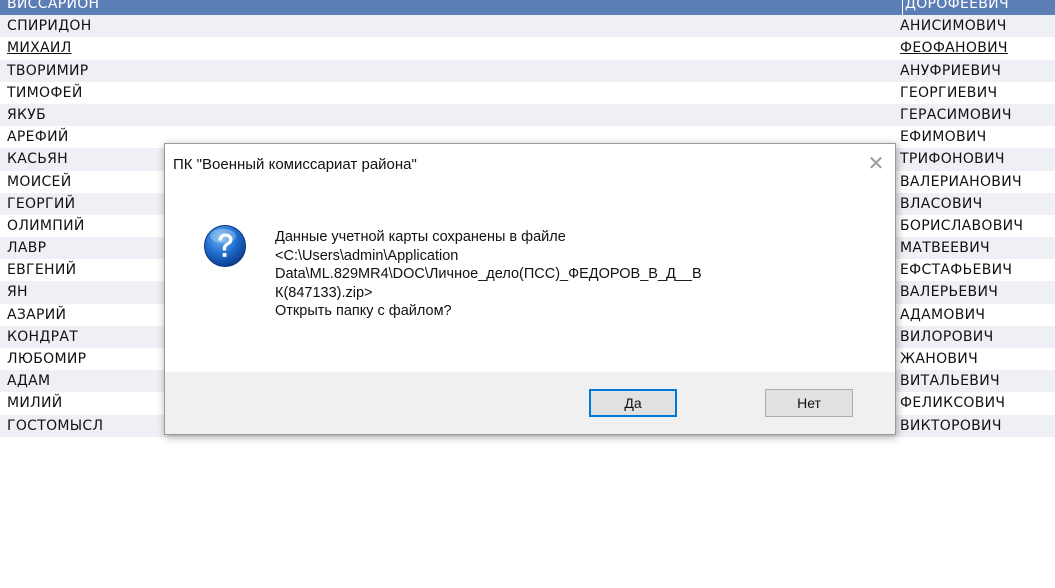 The image size is (1055, 588). What do you see at coordinates (527, 115) in the screenshot?
I see `table-row: ЯКУБ ГЕРАСИМОВИЧ` at bounding box center [527, 115].